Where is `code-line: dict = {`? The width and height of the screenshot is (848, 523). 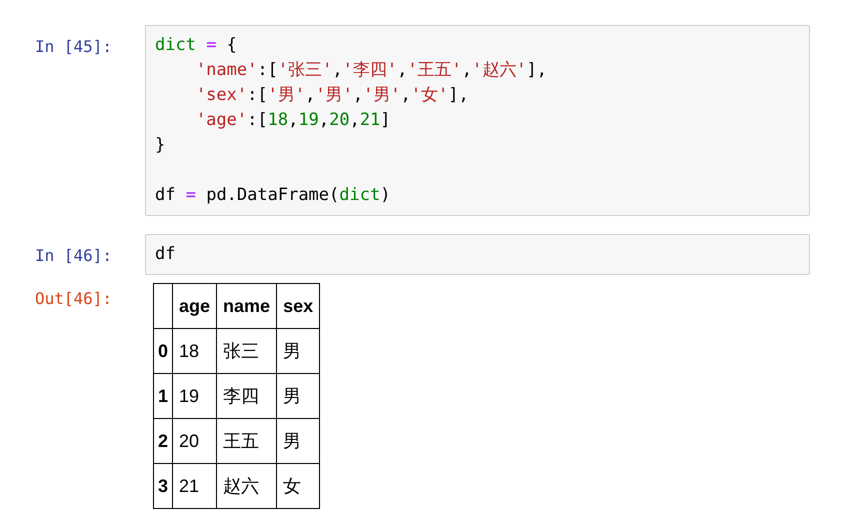
code-line: dict = { is located at coordinates (196, 45).